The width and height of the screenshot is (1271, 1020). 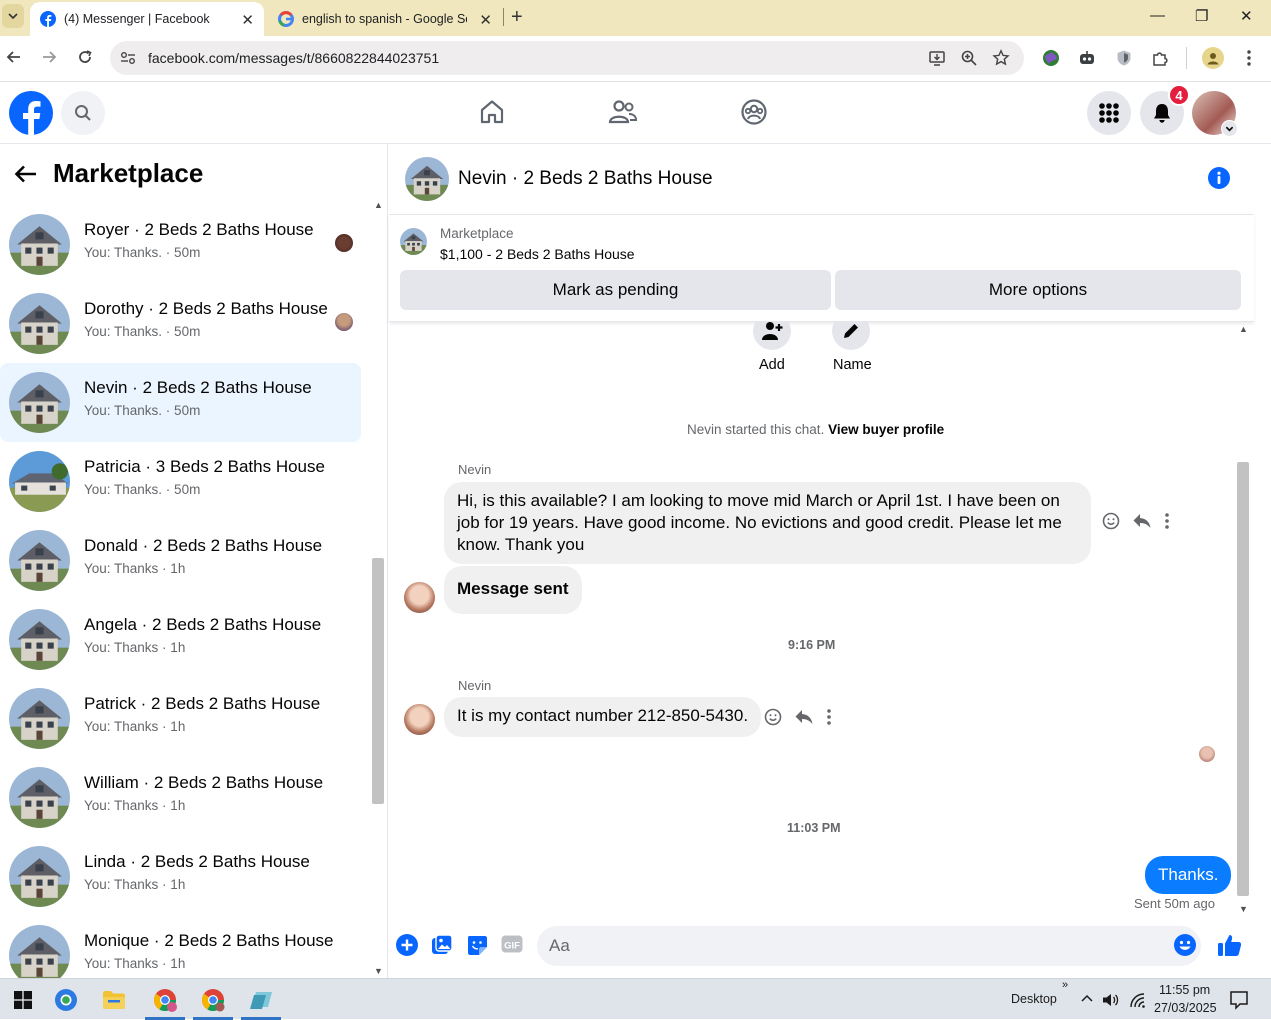 I want to click on thumbs-up-icon, so click(x=1230, y=945).